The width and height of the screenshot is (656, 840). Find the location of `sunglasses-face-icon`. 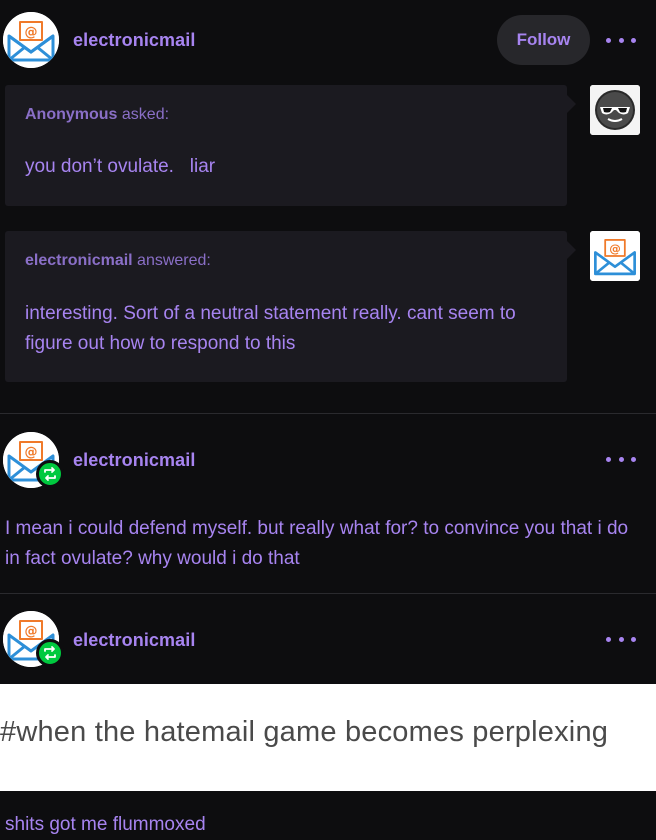

sunglasses-face-icon is located at coordinates (615, 110).